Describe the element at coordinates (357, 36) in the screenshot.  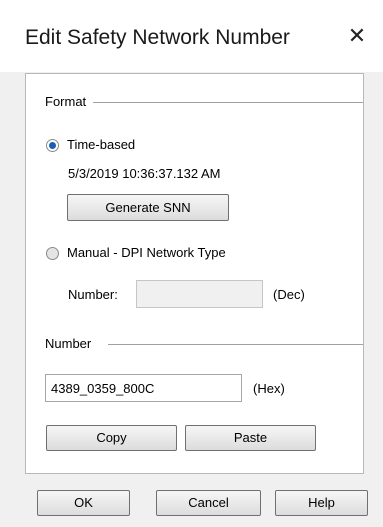
I see `close-icon: ✕` at that location.